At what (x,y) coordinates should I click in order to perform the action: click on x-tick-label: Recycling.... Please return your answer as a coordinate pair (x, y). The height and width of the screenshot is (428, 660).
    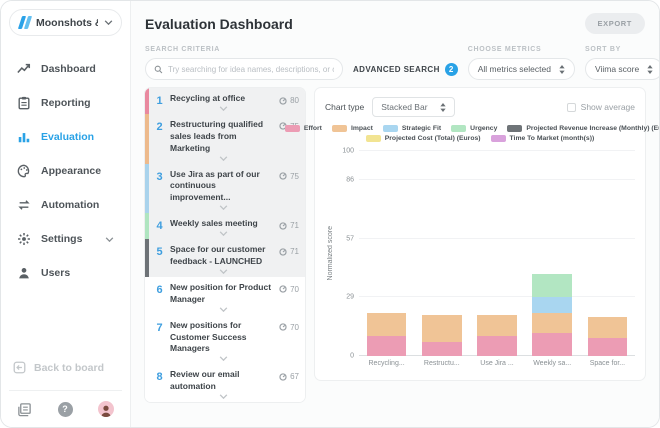
    Looking at the image, I should click on (386, 363).